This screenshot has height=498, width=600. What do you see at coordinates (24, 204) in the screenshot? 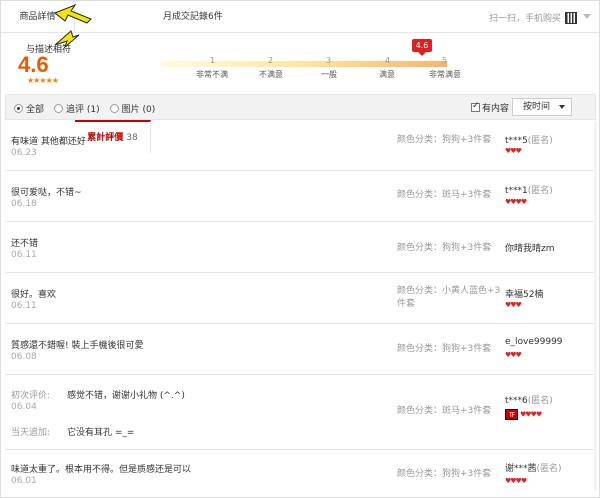
I see `review-date: 06.18` at bounding box center [24, 204].